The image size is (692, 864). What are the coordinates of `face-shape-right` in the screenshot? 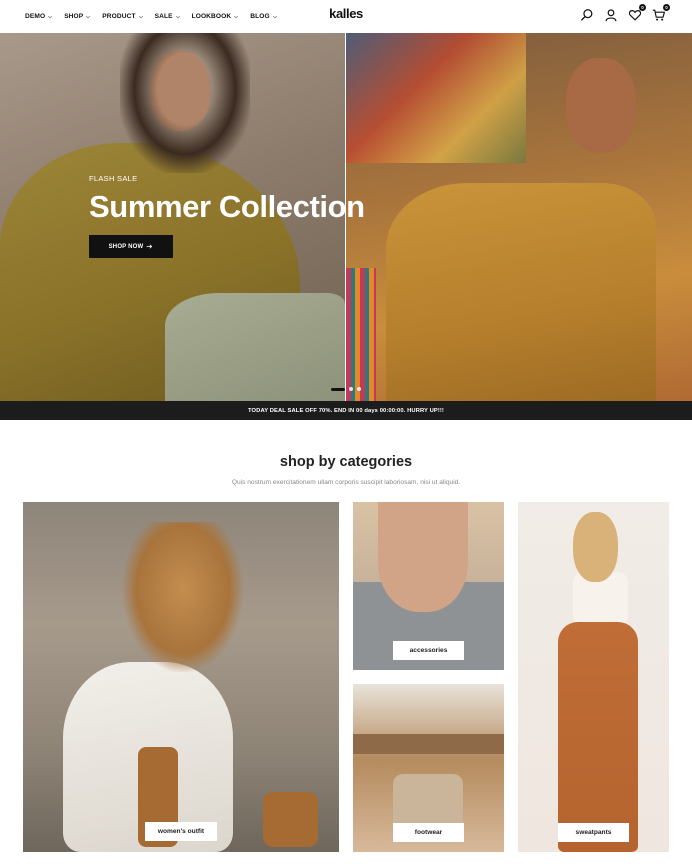 It's located at (601, 105).